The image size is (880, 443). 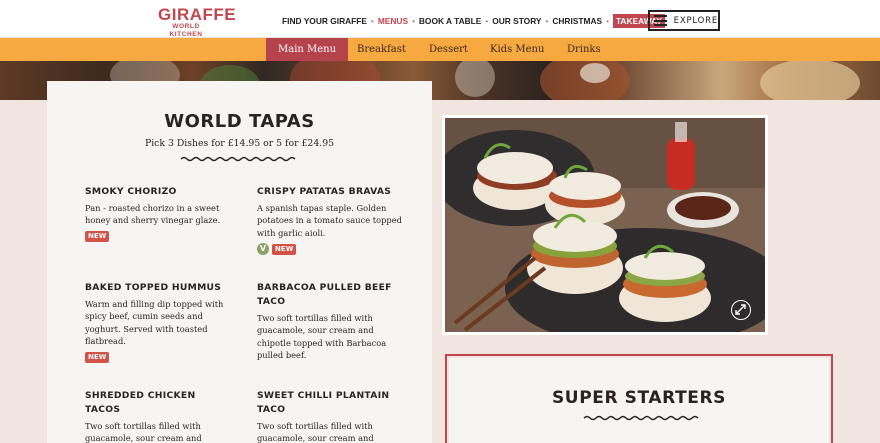 I want to click on dish-name: SWEET CHILLI PLANTAIN TACO, so click(x=323, y=402).